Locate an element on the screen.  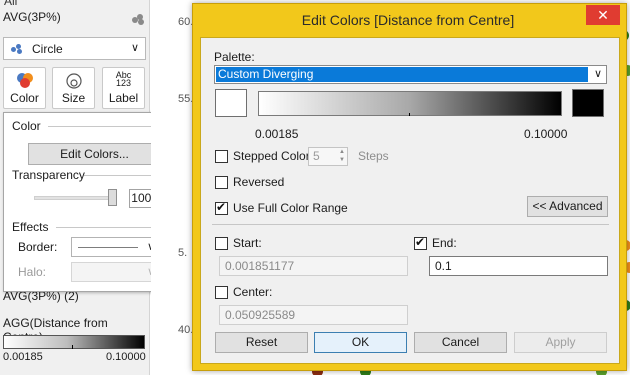
center-value-input: 0.050925589 is located at coordinates (313, 315).